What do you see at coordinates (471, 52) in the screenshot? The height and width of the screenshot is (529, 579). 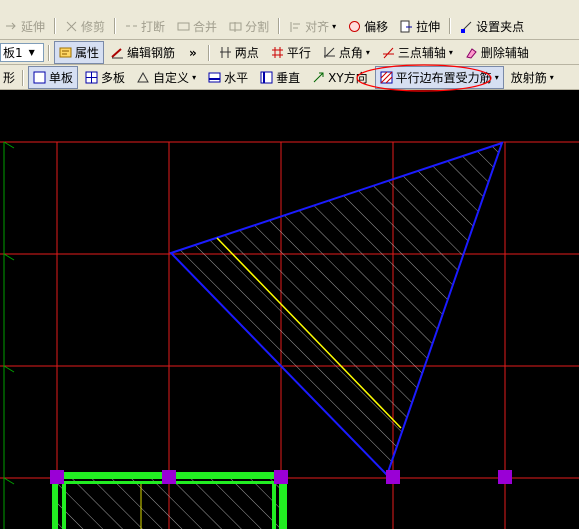 I see `eraser-icon` at bounding box center [471, 52].